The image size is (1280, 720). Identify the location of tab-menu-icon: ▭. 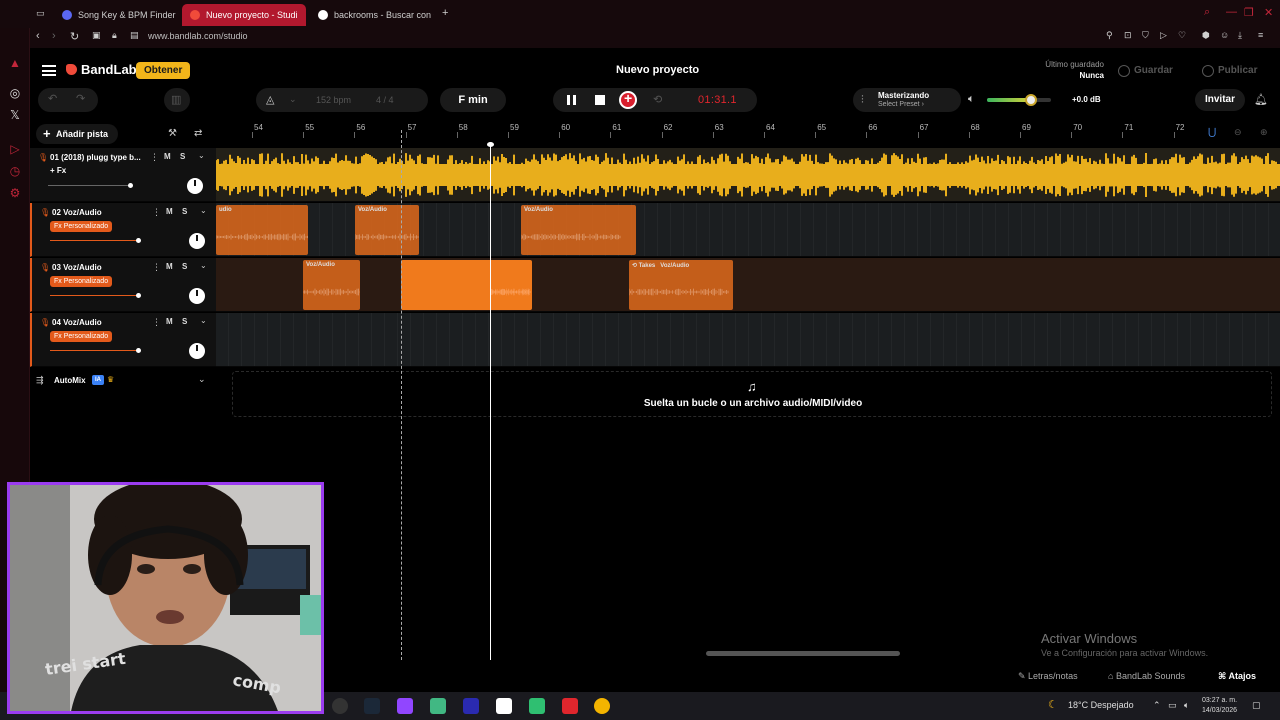
(40, 13).